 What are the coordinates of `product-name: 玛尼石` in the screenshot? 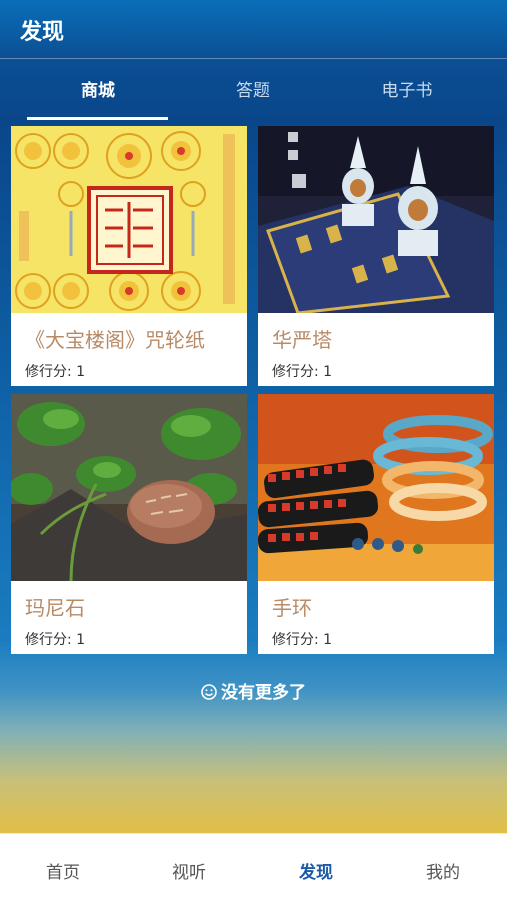 It's located at (55, 608).